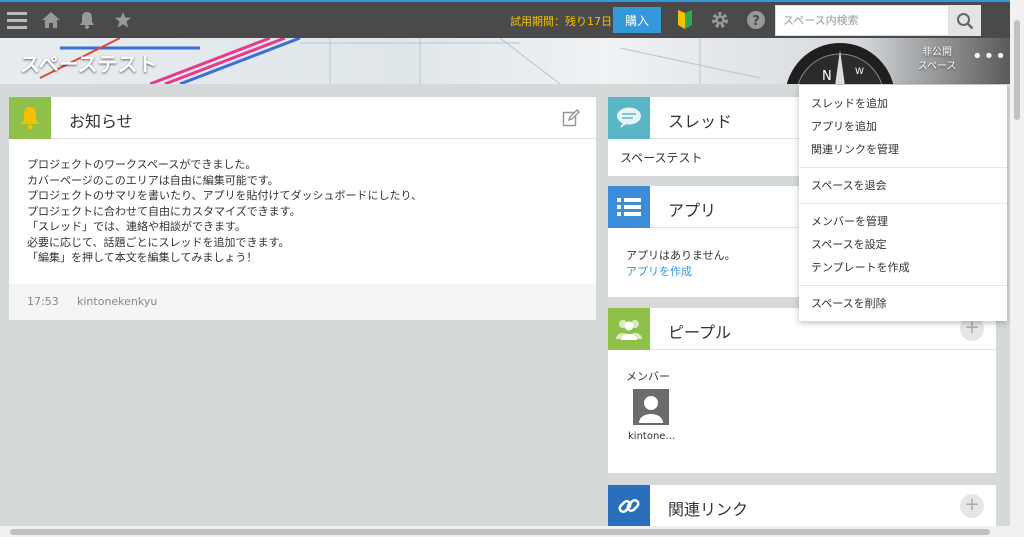 The width and height of the screenshot is (1024, 537). I want to click on menu-item-add-thread: スレッドを追加, so click(849, 103).